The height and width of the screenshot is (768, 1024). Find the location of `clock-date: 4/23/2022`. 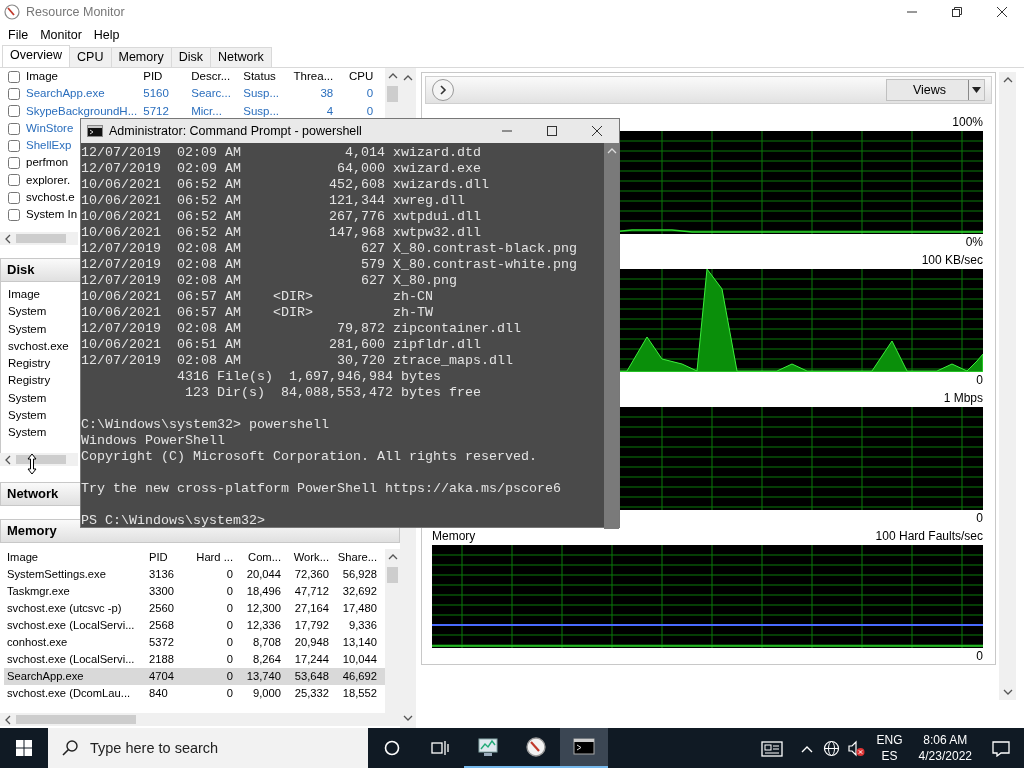

clock-date: 4/23/2022 is located at coordinates (945, 756).